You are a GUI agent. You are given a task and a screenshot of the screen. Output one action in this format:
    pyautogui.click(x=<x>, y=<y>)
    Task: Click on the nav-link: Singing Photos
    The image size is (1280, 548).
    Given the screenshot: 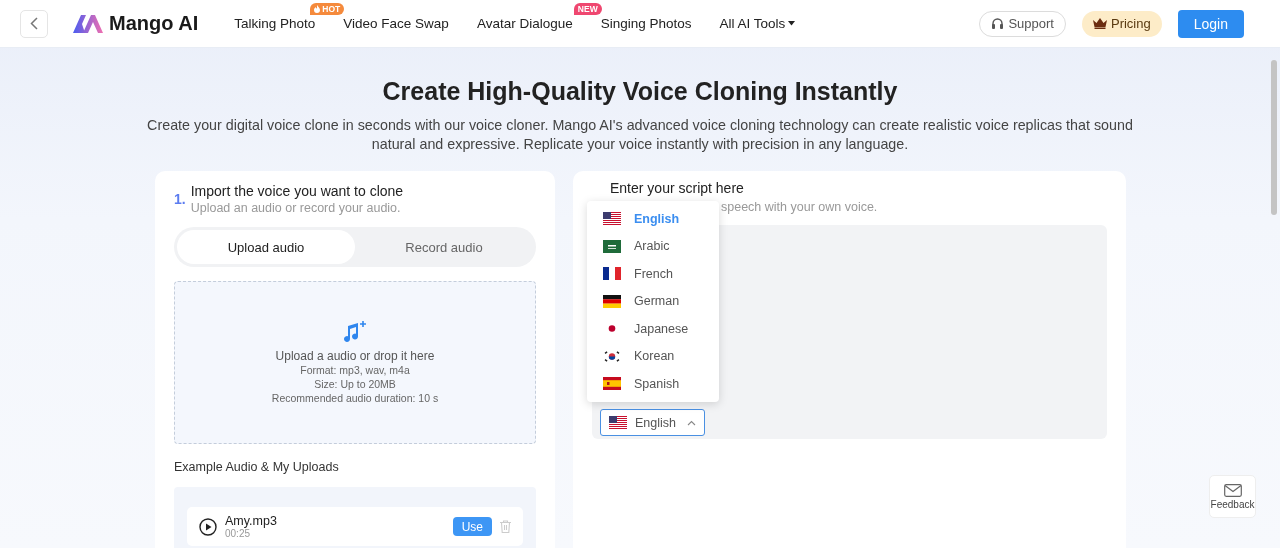 What is the action you would take?
    pyautogui.click(x=646, y=23)
    